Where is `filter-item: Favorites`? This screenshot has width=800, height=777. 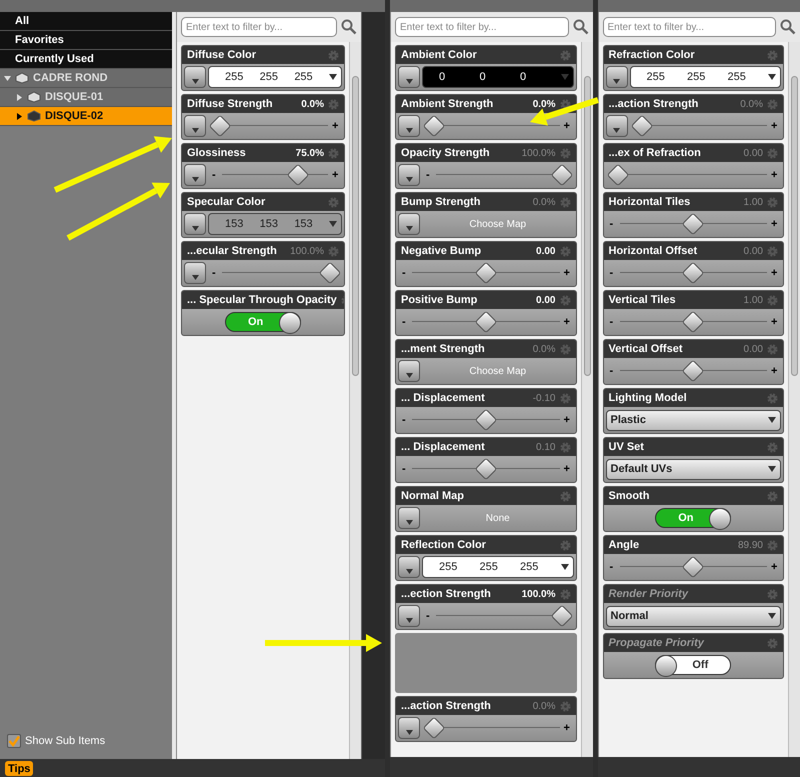
filter-item: Favorites is located at coordinates (86, 40).